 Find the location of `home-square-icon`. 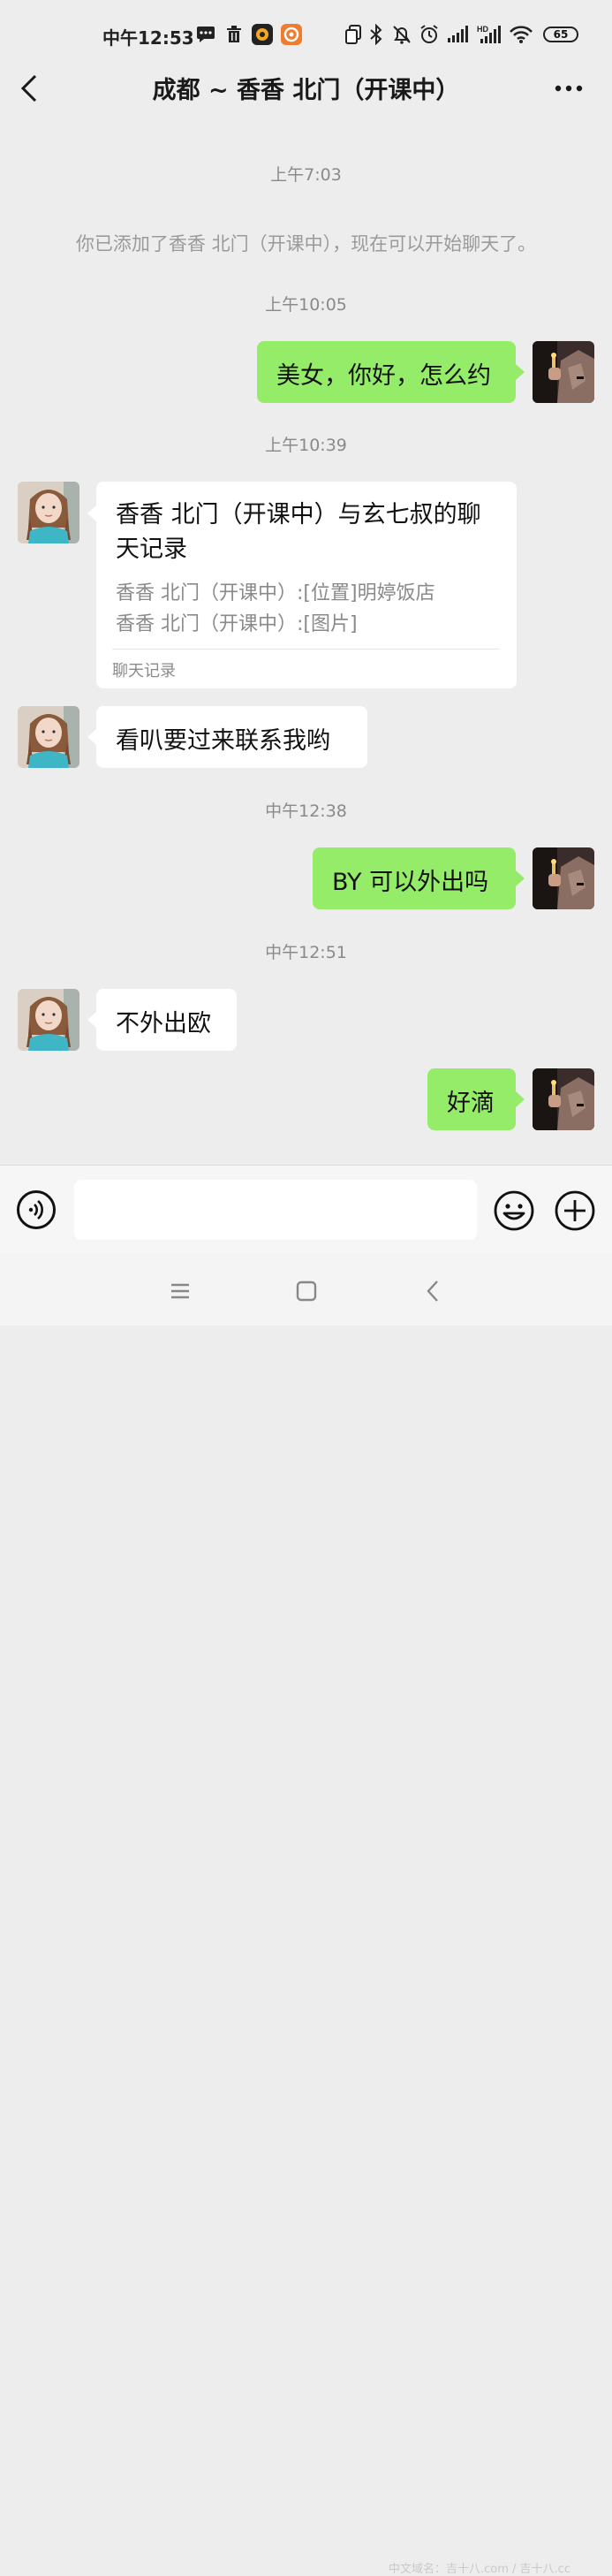

home-square-icon is located at coordinates (306, 1291).